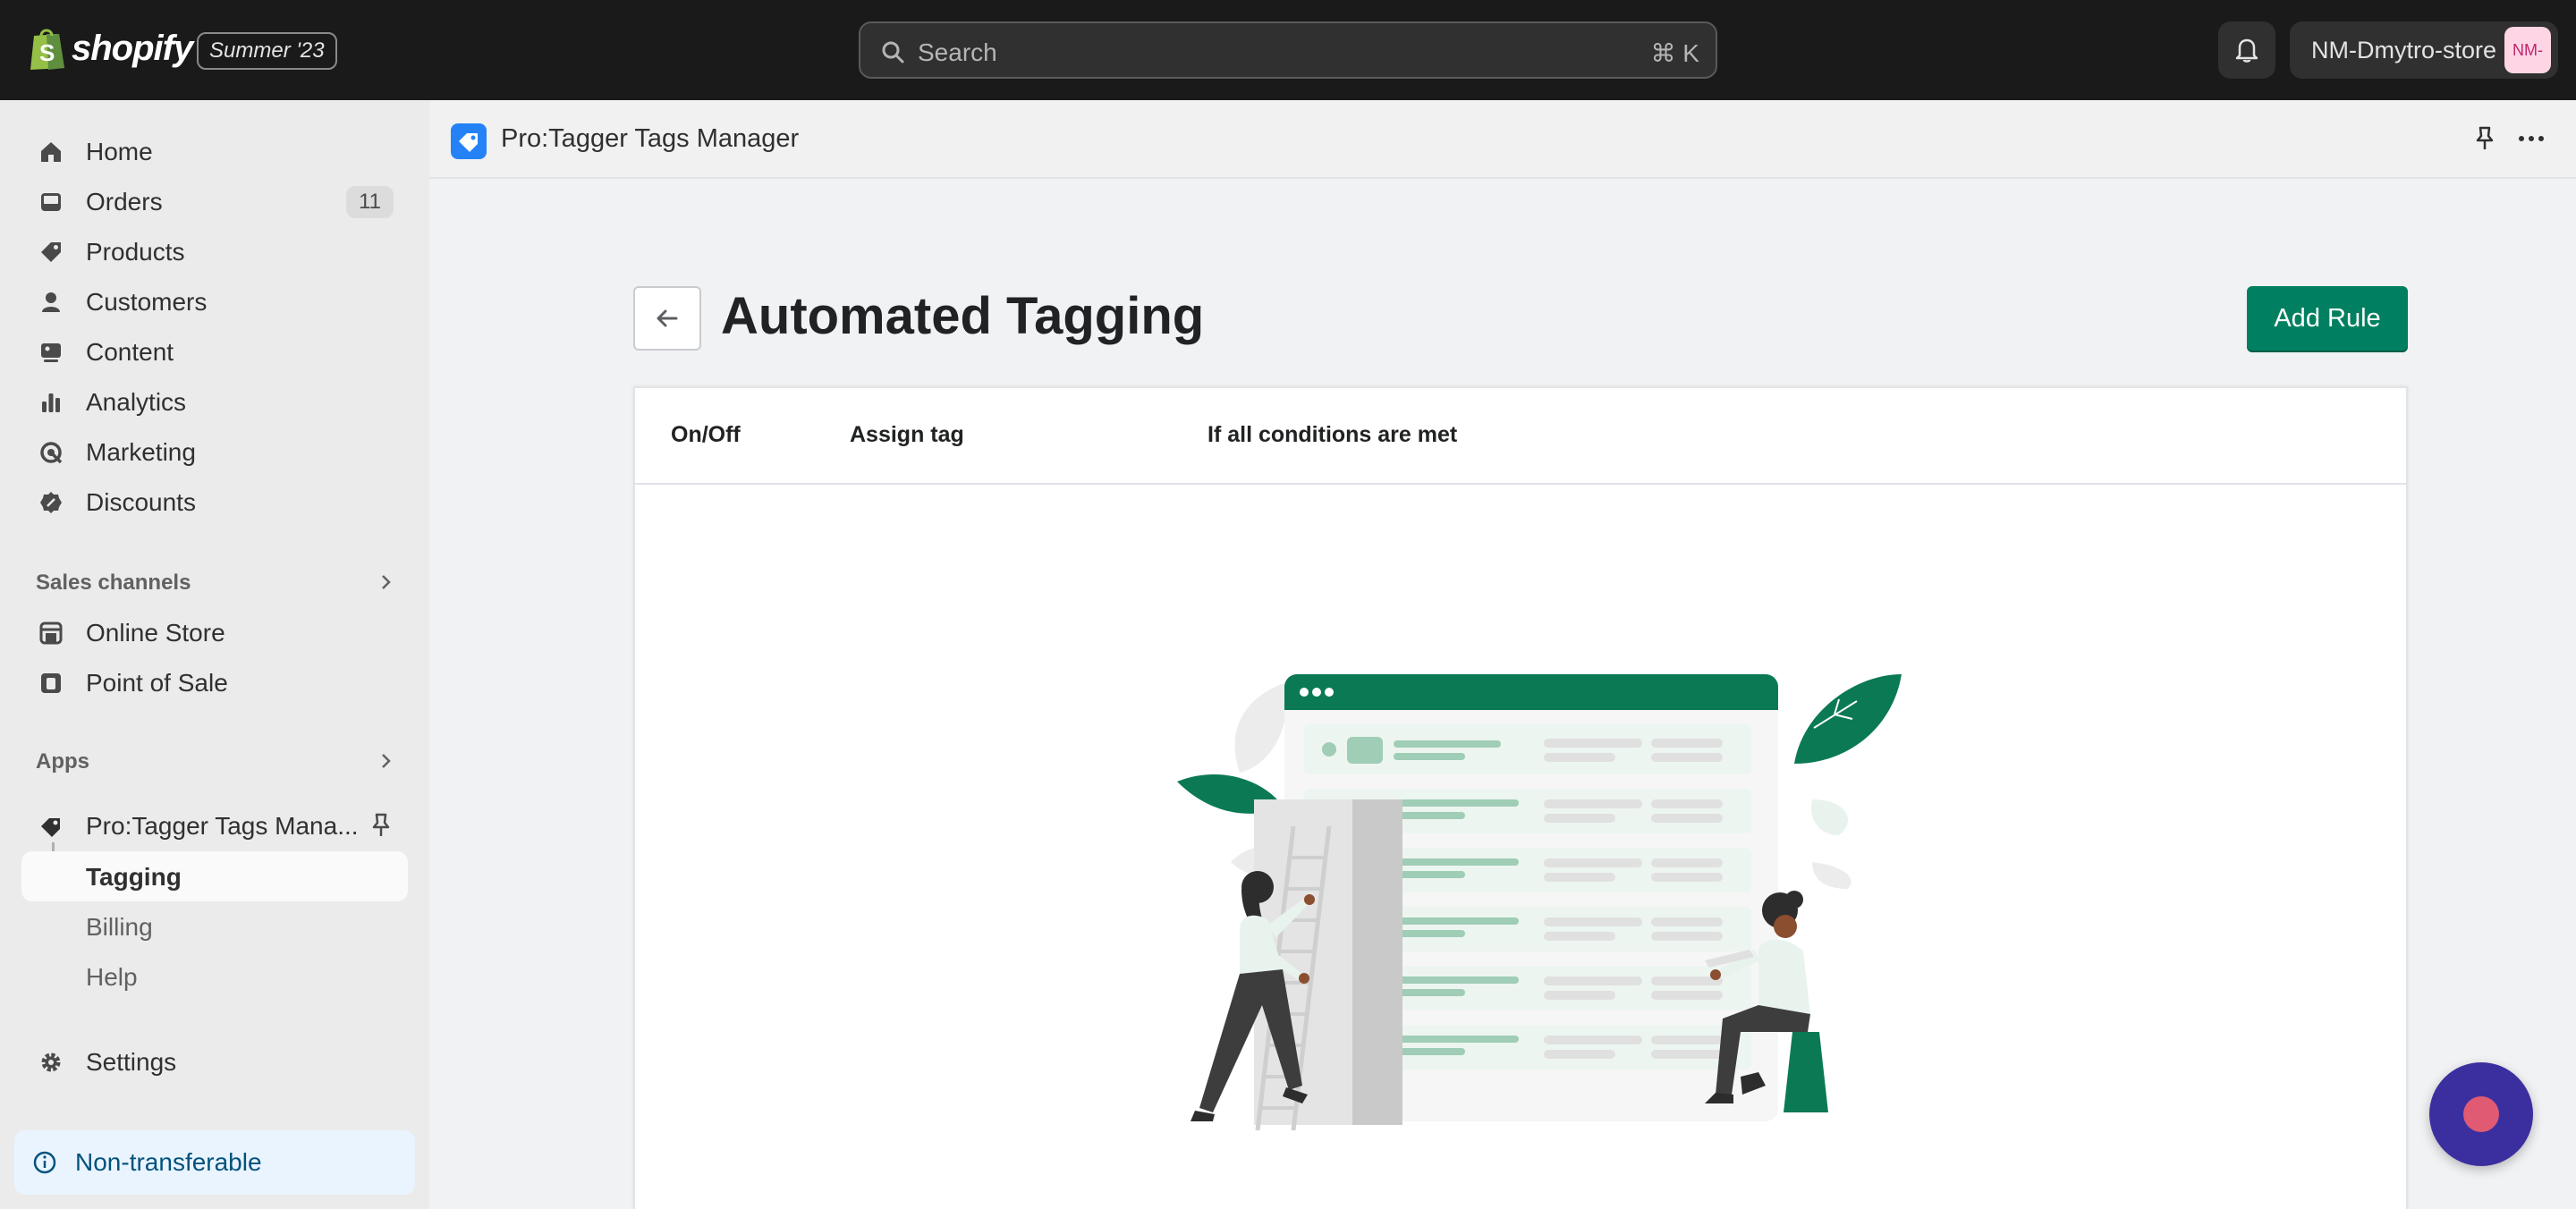  What do you see at coordinates (136, 402) in the screenshot?
I see `sidebar-item-label: Analytics` at bounding box center [136, 402].